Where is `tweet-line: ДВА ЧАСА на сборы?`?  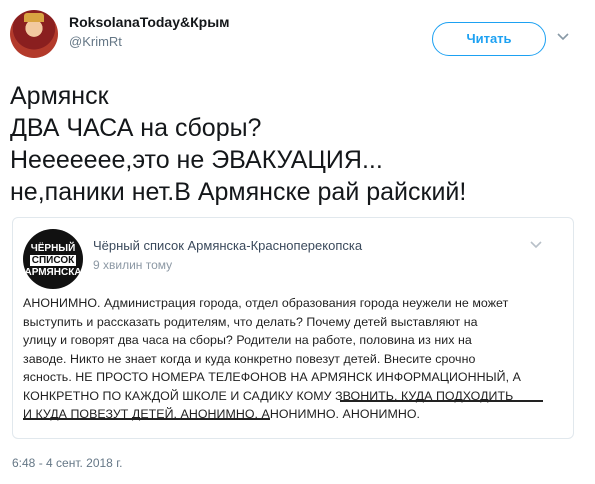
tweet-line: ДВА ЧАСА на сборы? is located at coordinates (136, 128).